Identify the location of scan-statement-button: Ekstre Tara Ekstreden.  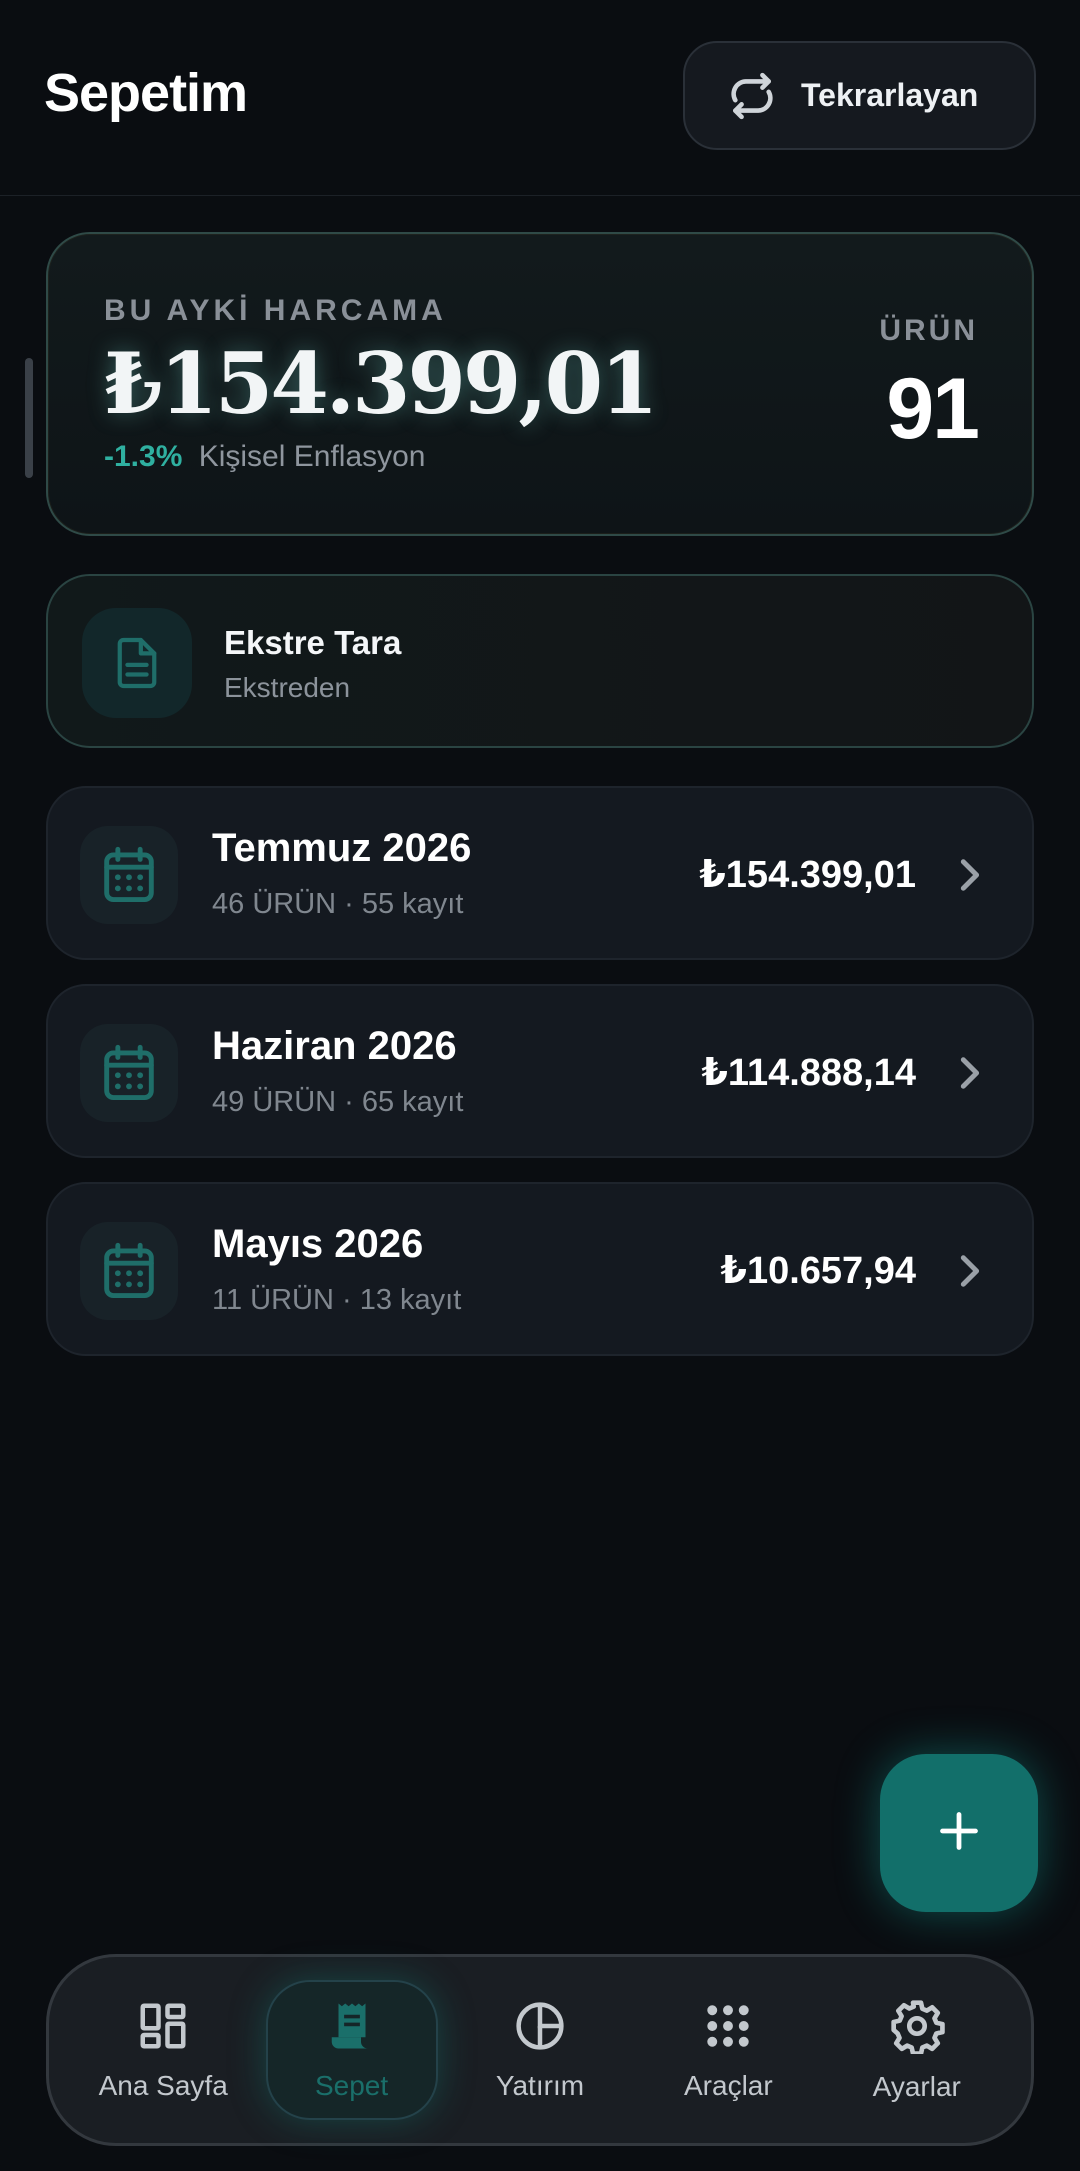
(540, 661).